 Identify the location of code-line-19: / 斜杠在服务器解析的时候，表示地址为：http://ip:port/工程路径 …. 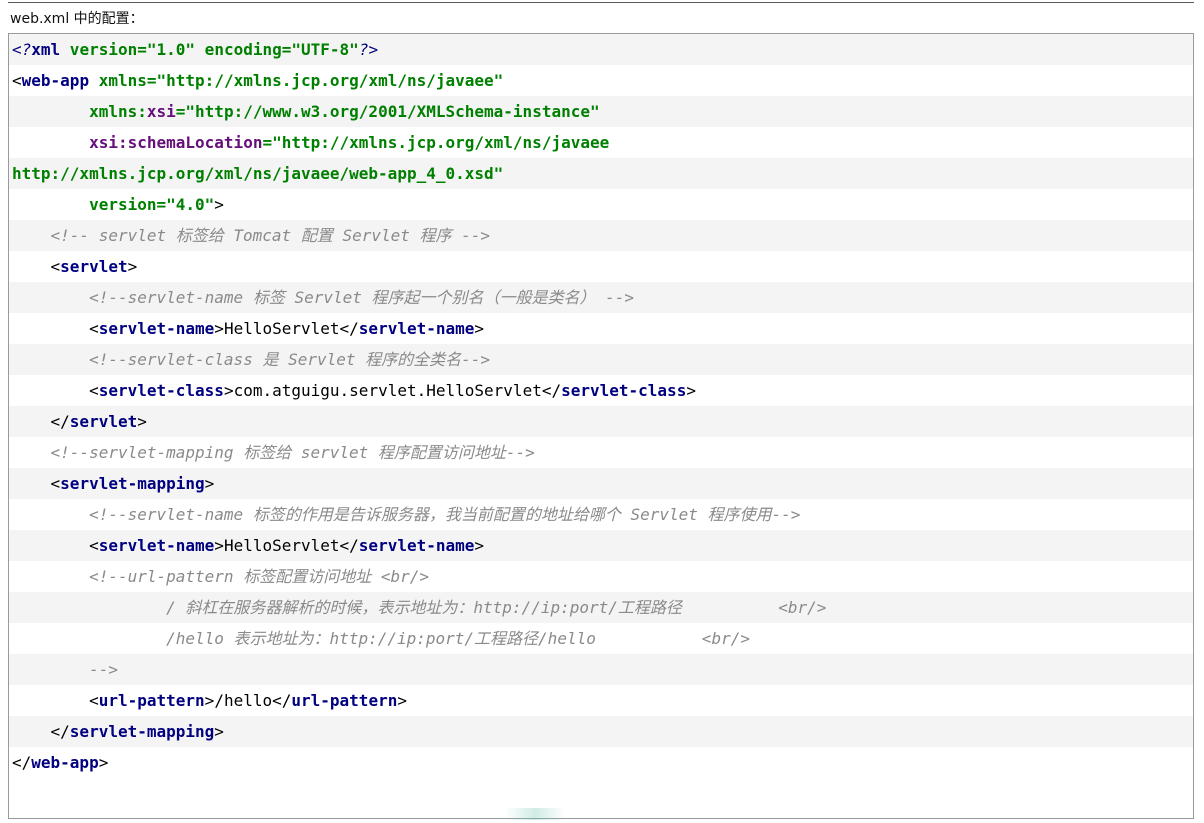
(601, 607).